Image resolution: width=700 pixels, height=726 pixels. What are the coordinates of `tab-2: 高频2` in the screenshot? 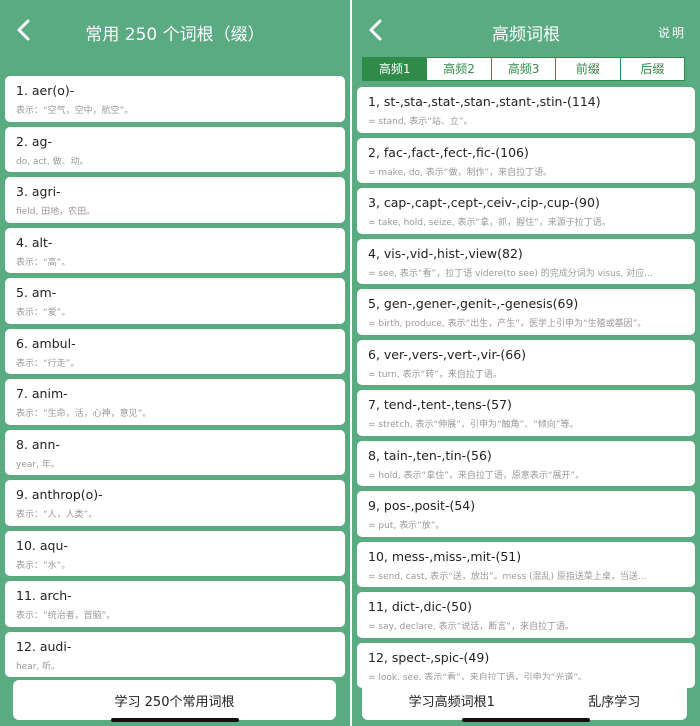 It's located at (458, 69).